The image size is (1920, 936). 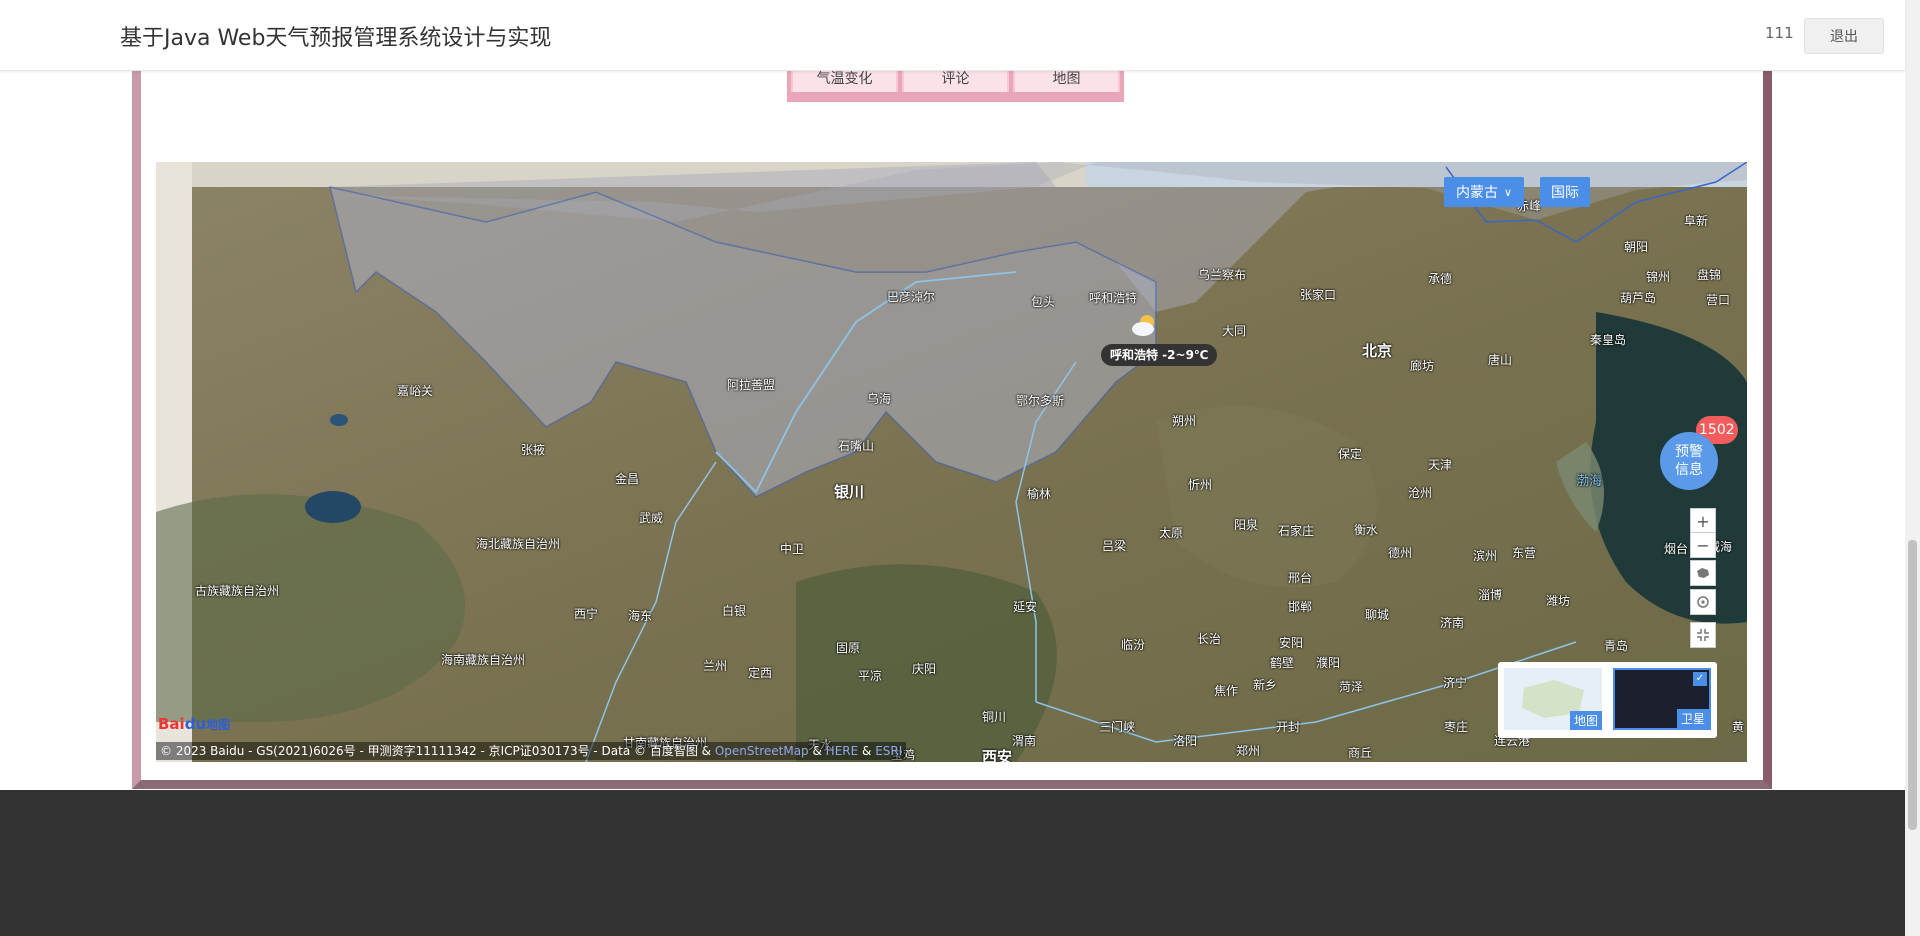 I want to click on locate-icon, so click(x=1703, y=602).